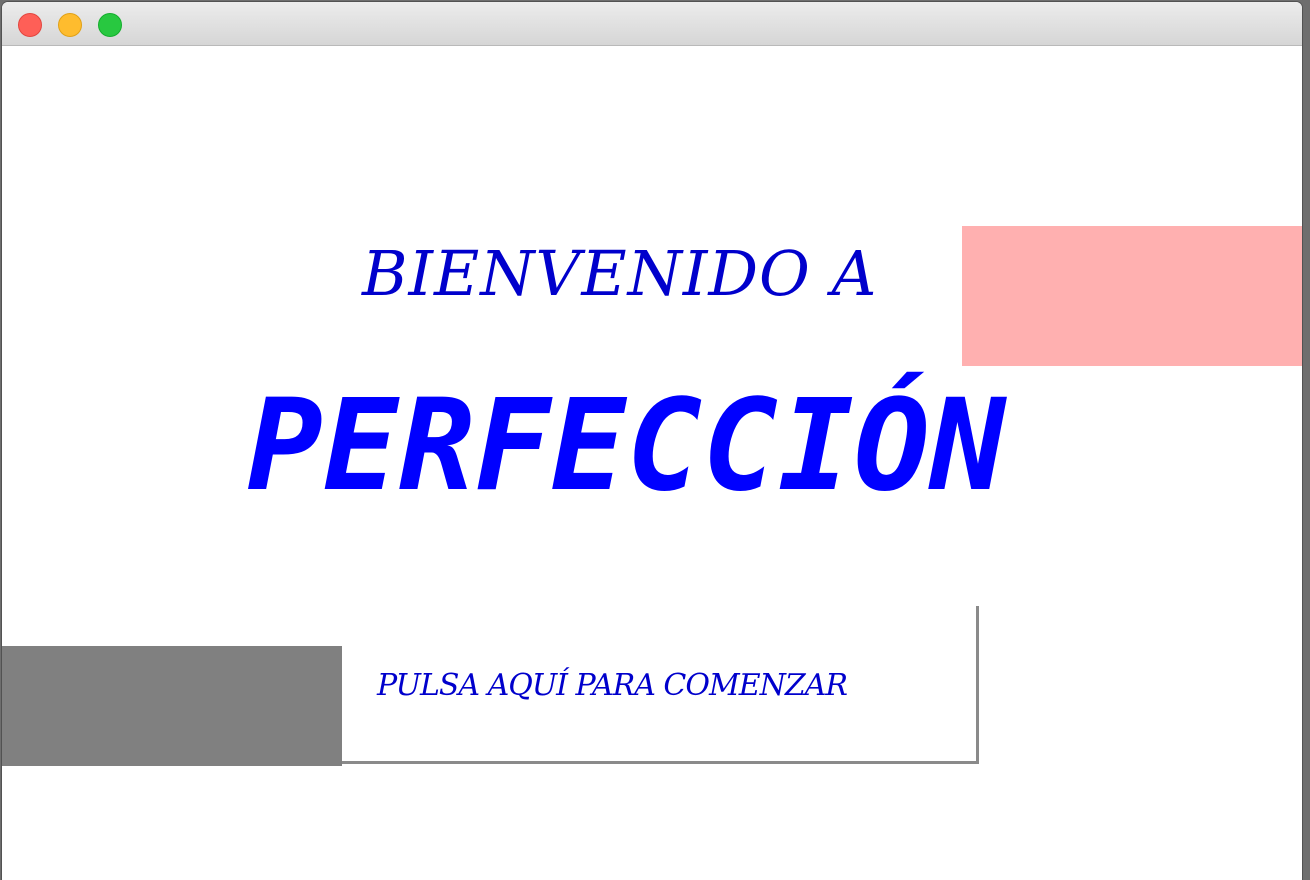  What do you see at coordinates (620, 273) in the screenshot?
I see `welcome-heading: BIENVENIDO A` at bounding box center [620, 273].